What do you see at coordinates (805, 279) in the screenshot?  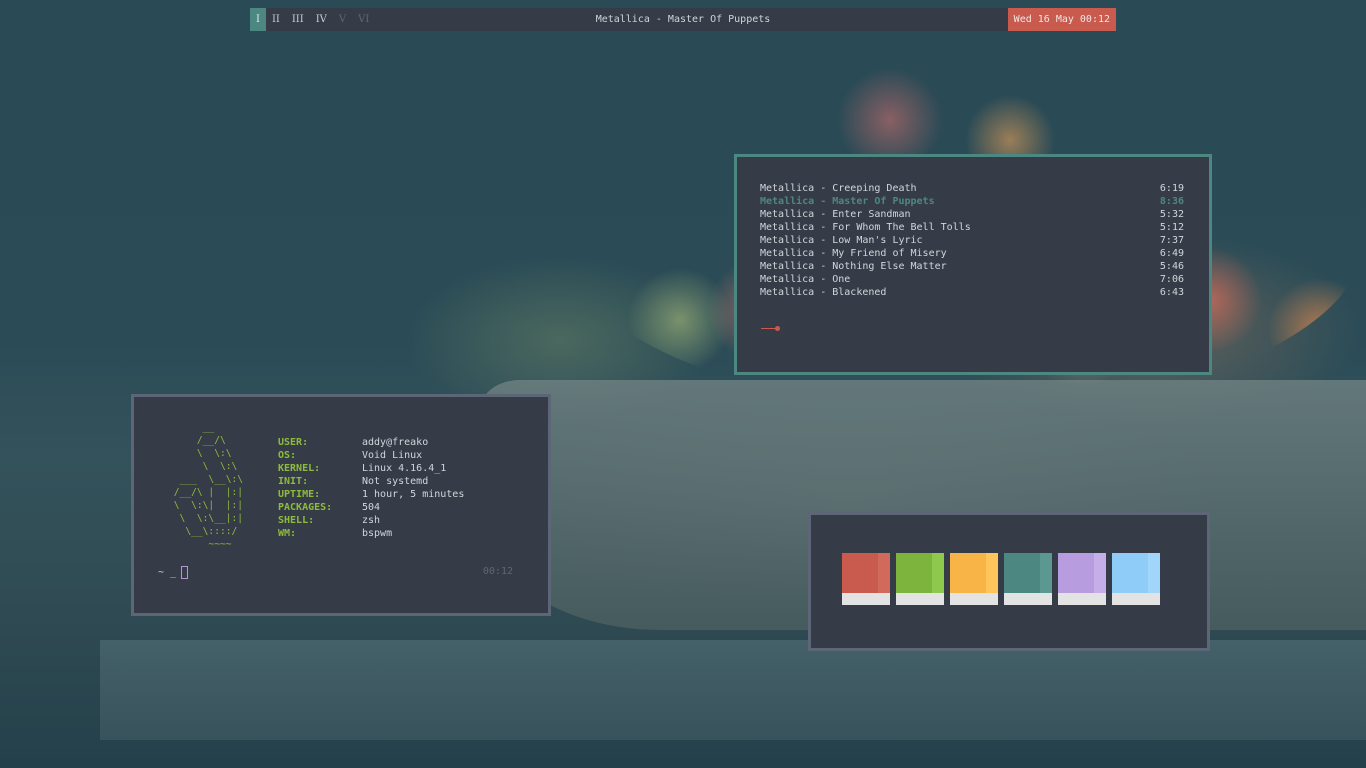 I see `track-title: Metallica - One` at bounding box center [805, 279].